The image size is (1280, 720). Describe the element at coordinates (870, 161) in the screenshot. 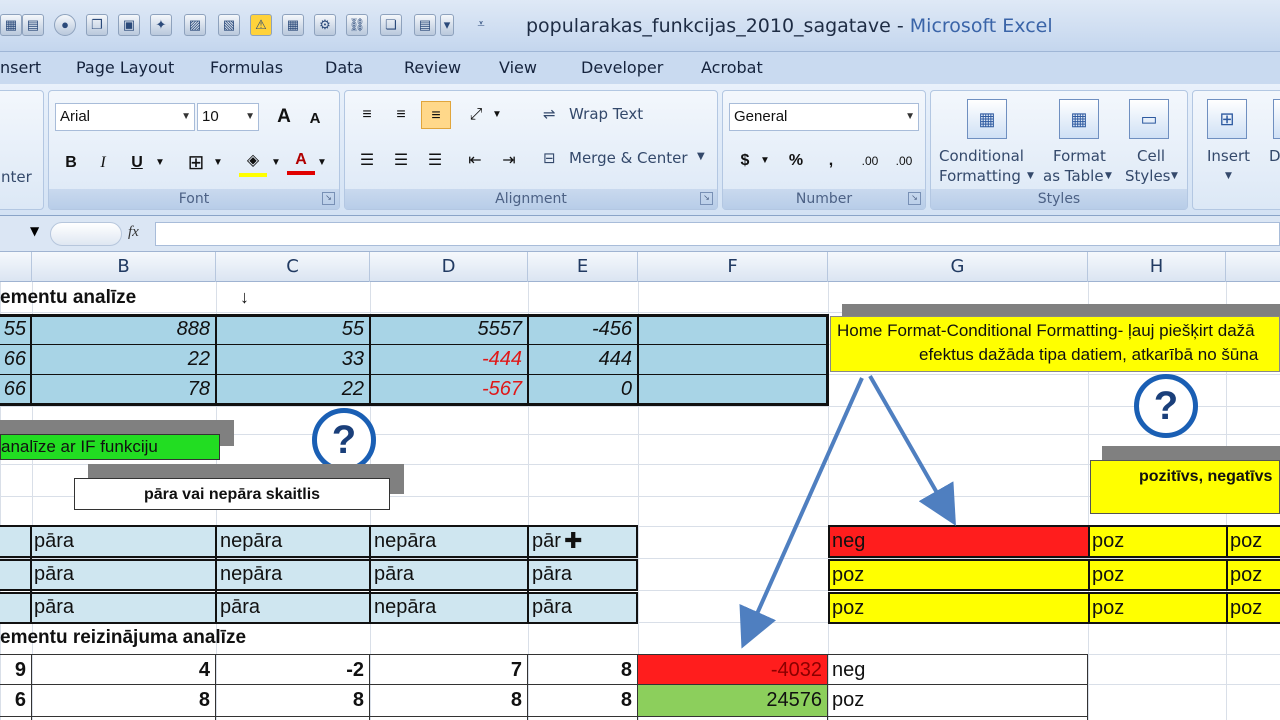

I see `increase-decimal-button: .00` at that location.